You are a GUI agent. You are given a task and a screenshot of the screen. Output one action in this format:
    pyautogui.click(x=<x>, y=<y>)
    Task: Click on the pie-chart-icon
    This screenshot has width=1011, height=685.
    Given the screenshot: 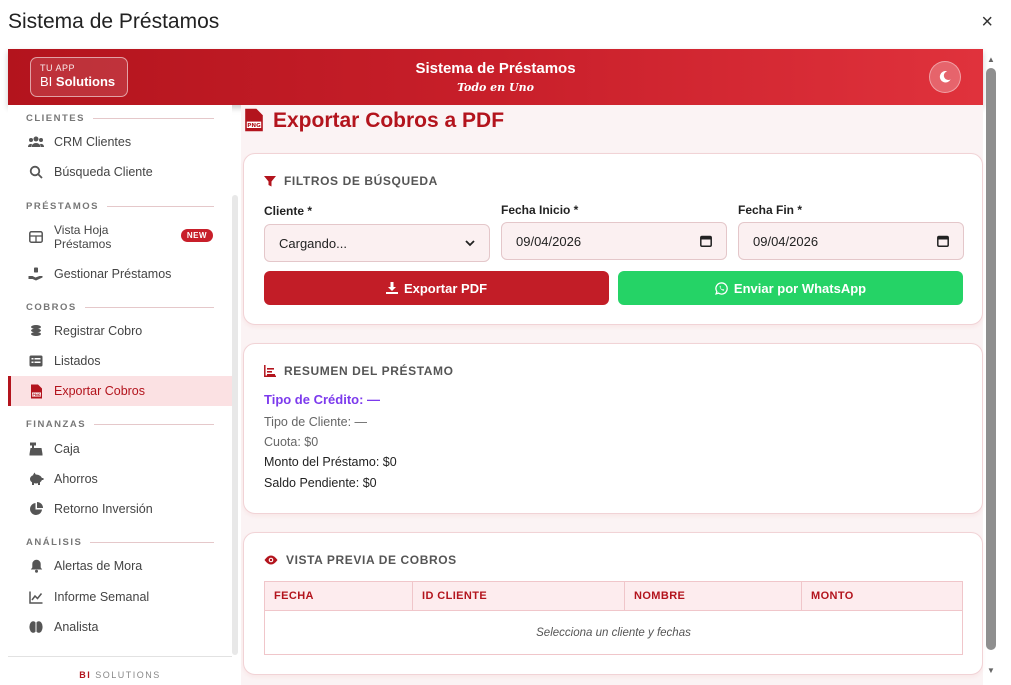 What is the action you would take?
    pyautogui.click(x=36, y=509)
    